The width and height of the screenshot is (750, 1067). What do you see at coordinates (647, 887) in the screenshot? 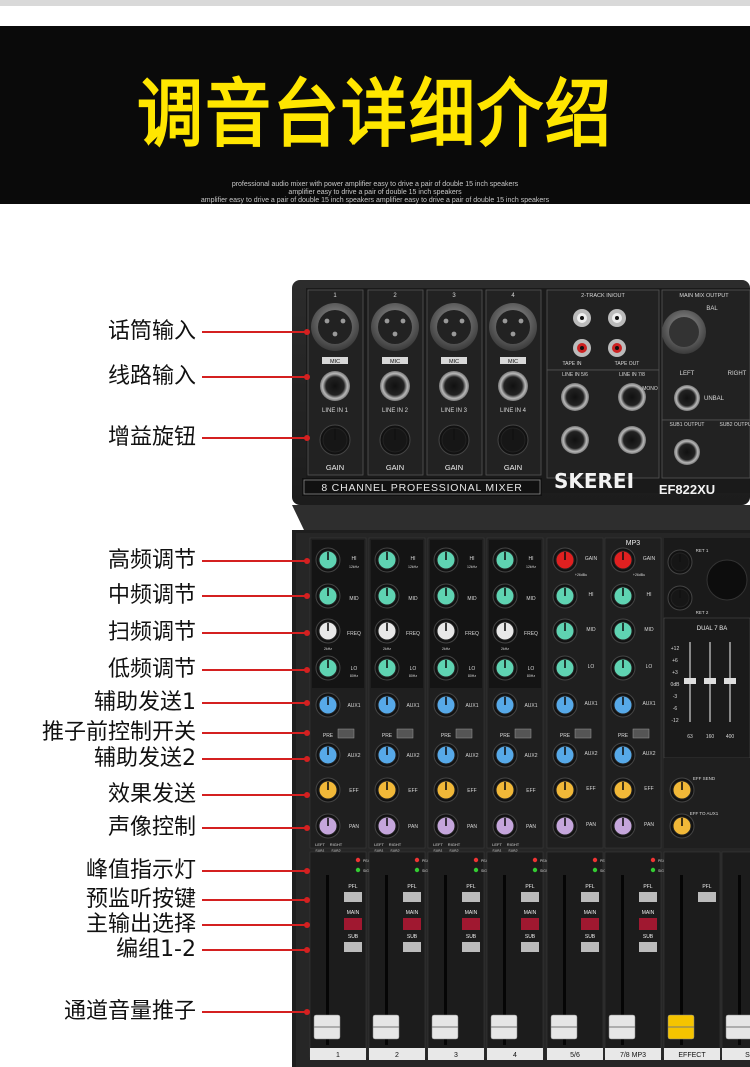
I see `pfl-label: PFL` at bounding box center [647, 887].